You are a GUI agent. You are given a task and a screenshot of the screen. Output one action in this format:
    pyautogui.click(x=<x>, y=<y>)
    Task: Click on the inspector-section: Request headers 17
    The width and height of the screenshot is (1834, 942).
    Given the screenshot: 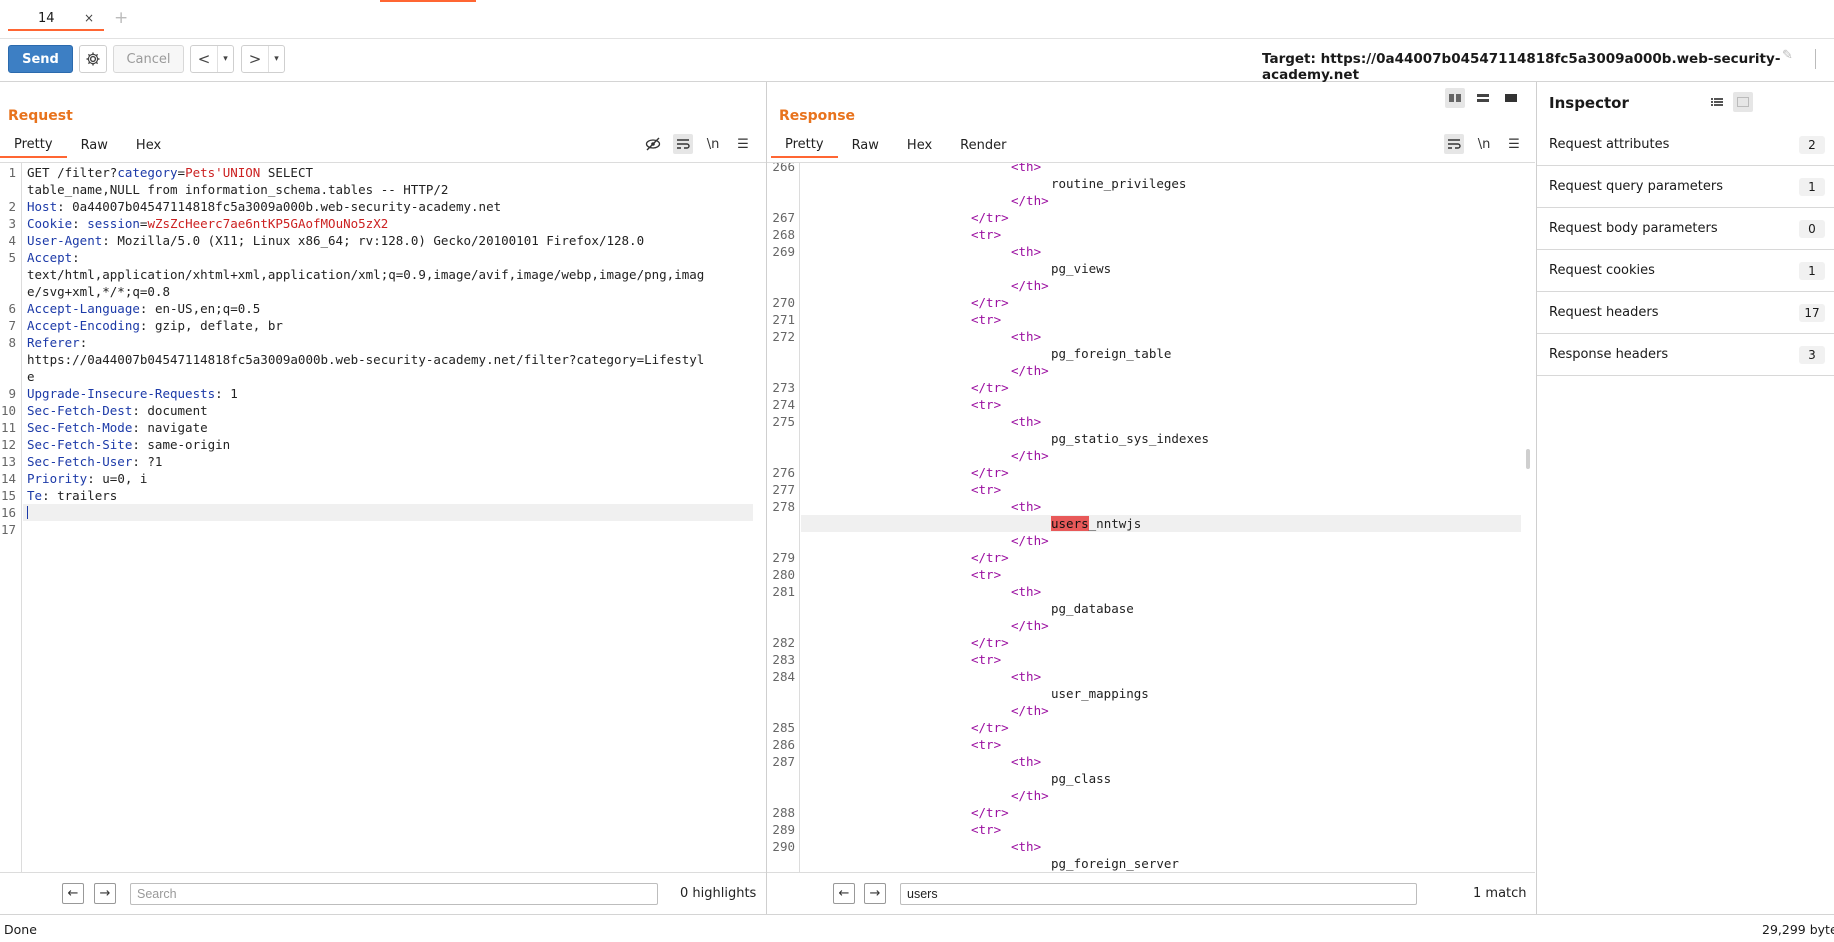 What is the action you would take?
    pyautogui.click(x=1685, y=313)
    